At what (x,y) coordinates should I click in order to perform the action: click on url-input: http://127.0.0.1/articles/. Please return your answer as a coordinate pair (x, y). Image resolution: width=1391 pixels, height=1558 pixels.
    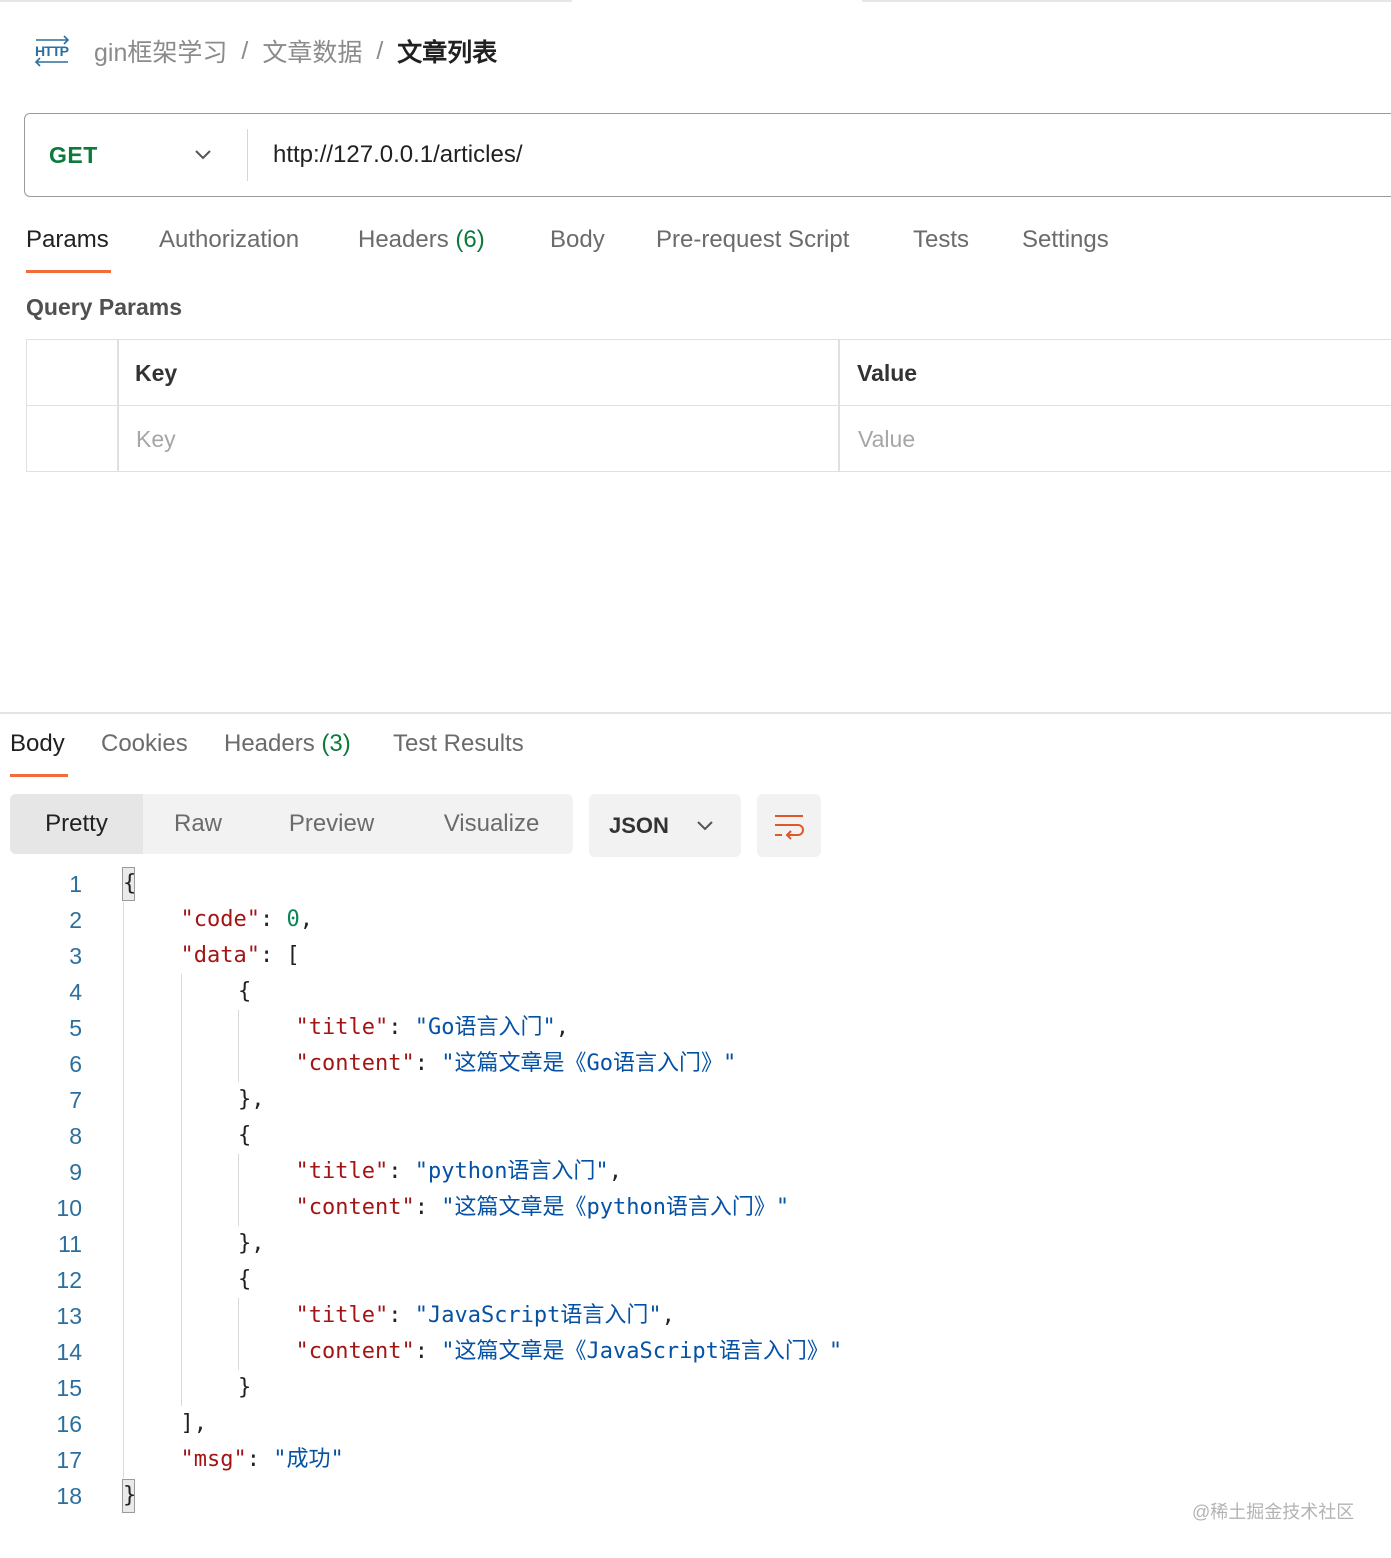
    Looking at the image, I should click on (385, 155).